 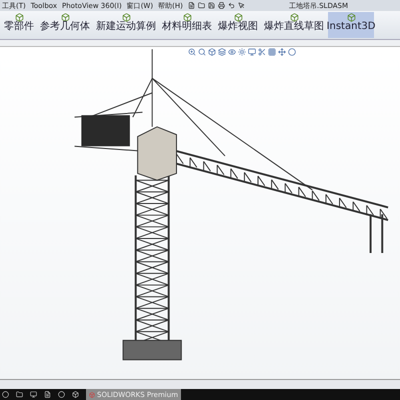 What do you see at coordinates (65, 25) in the screenshot?
I see `ribbon-button: 参考几何体` at bounding box center [65, 25].